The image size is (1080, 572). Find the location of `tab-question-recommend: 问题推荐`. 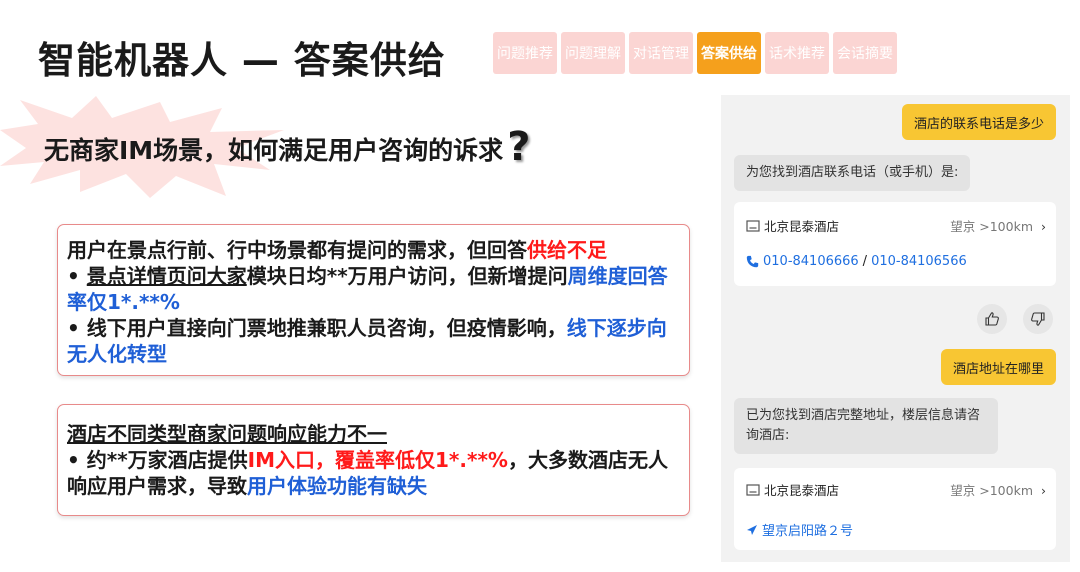

tab-question-recommend: 问题推荐 is located at coordinates (525, 53).